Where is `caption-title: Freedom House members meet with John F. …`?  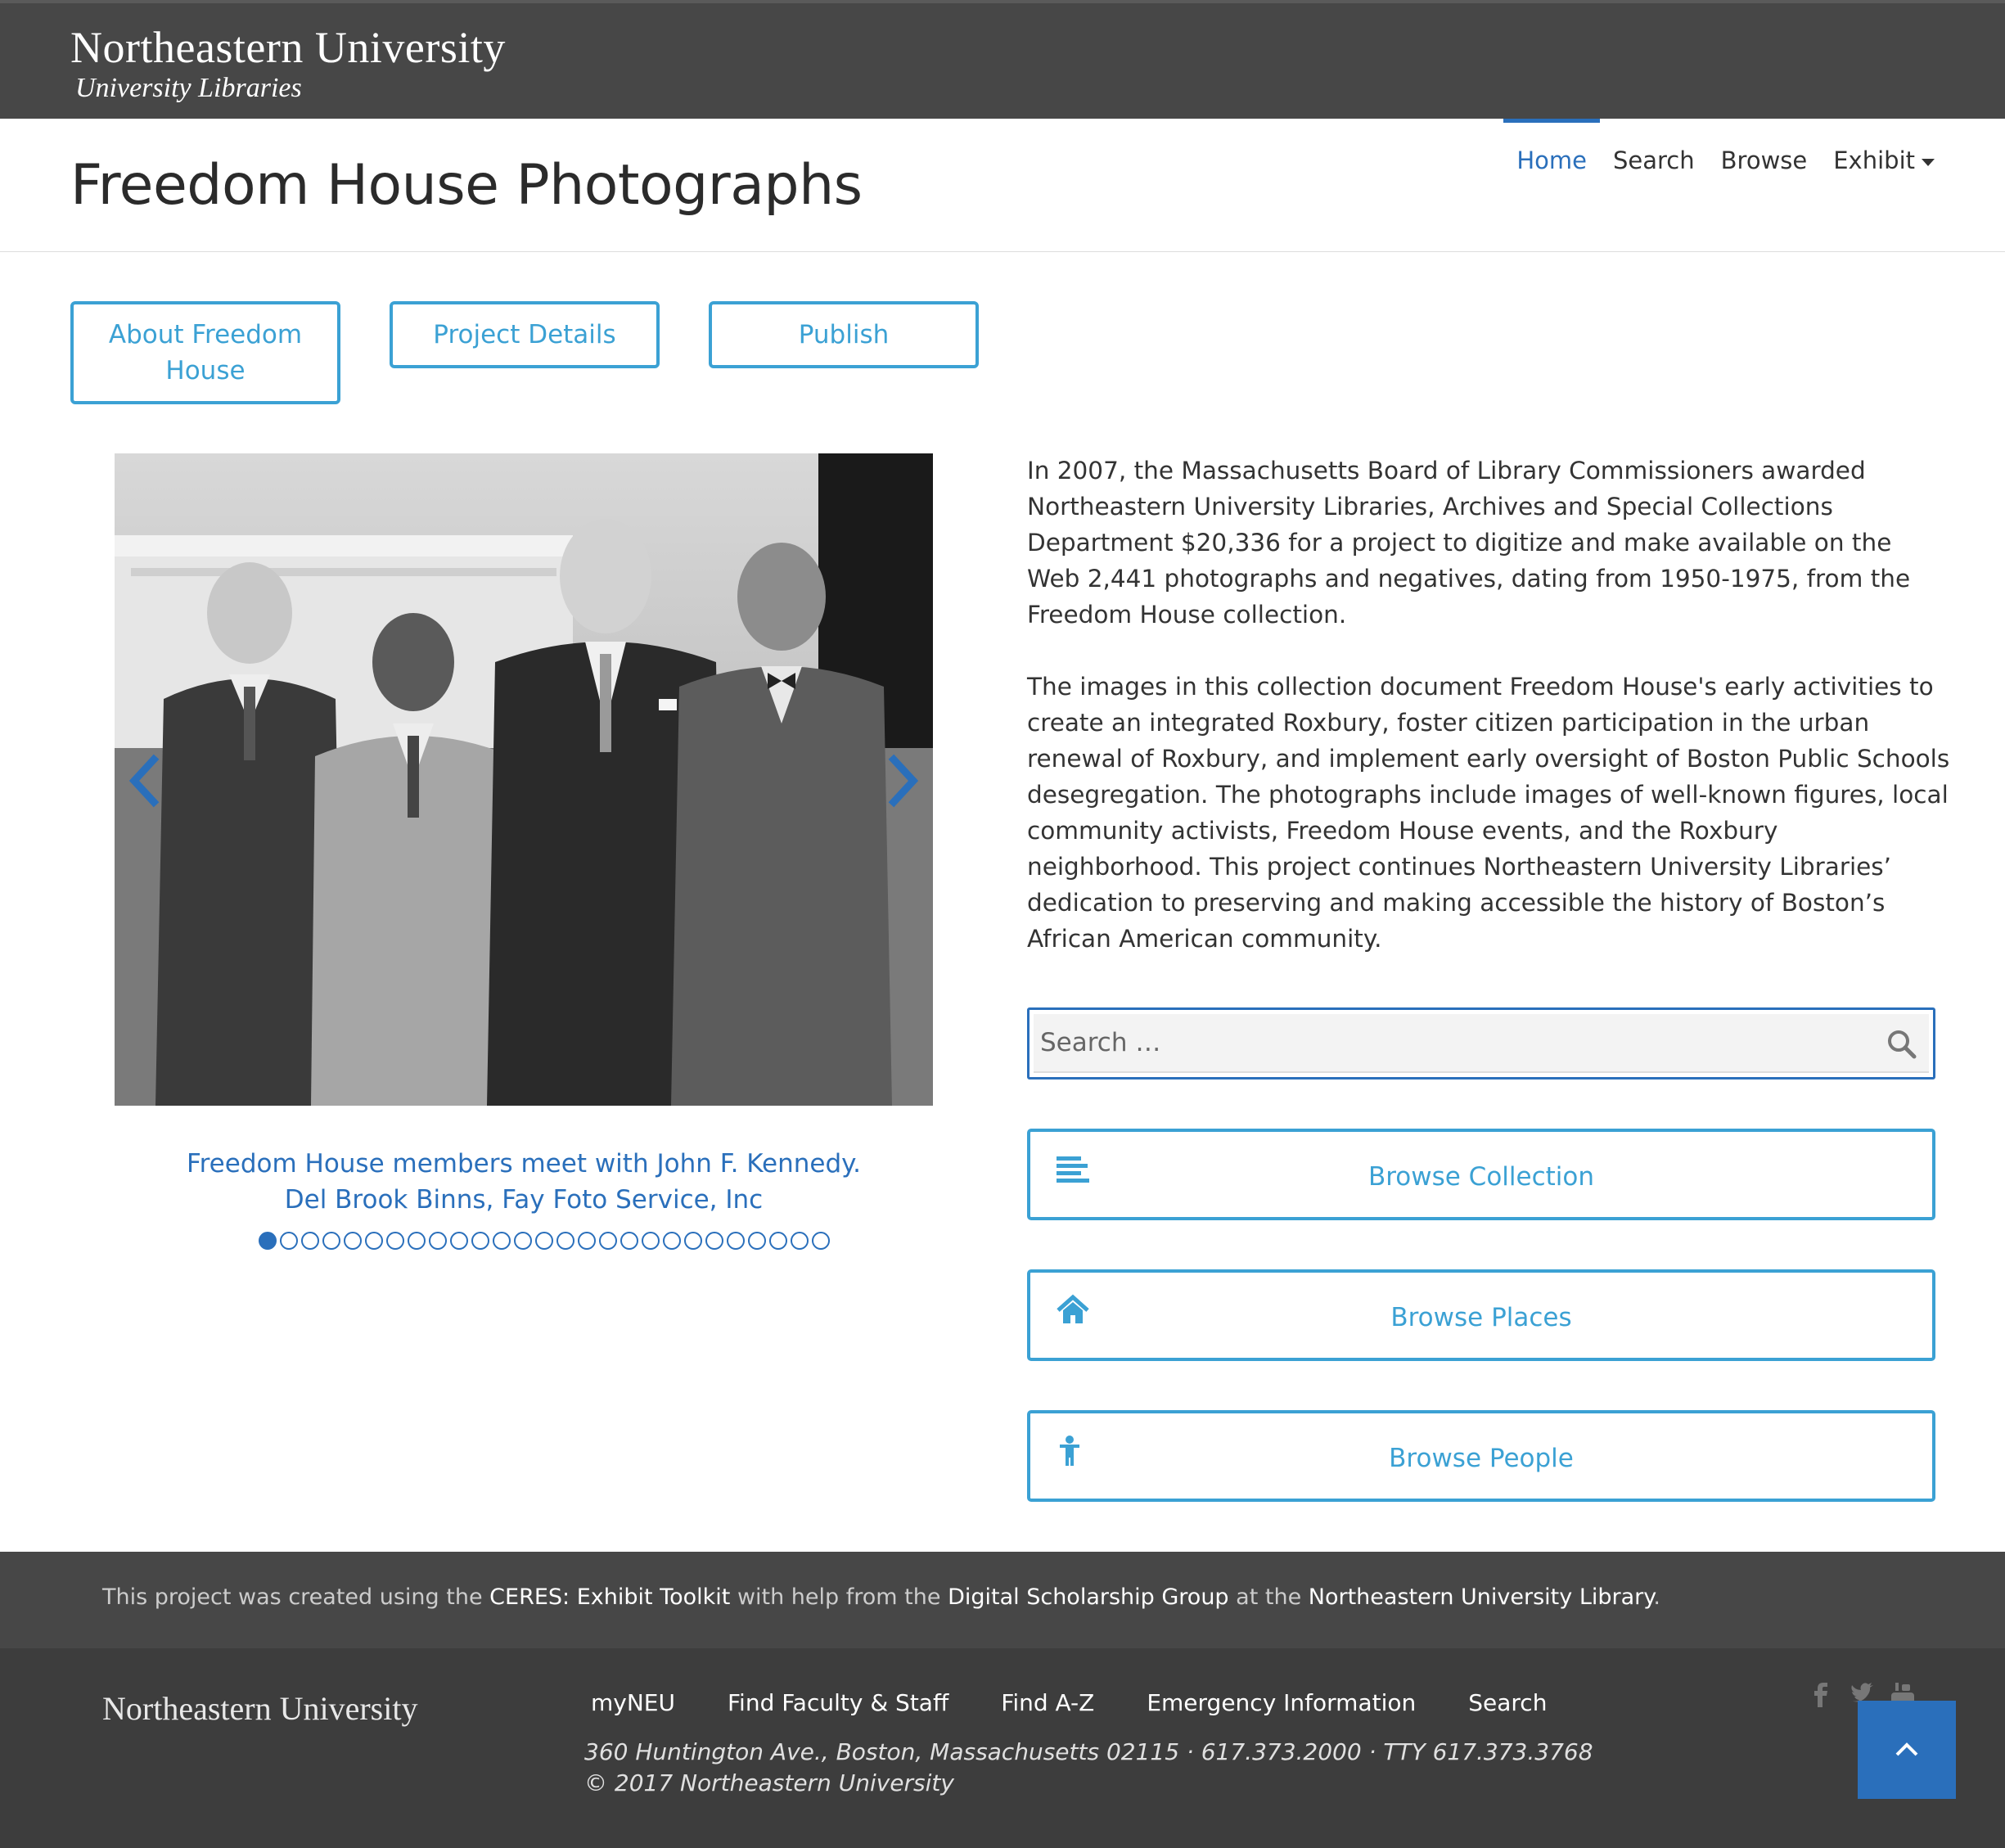 caption-title: Freedom House members meet with John F. … is located at coordinates (524, 1164).